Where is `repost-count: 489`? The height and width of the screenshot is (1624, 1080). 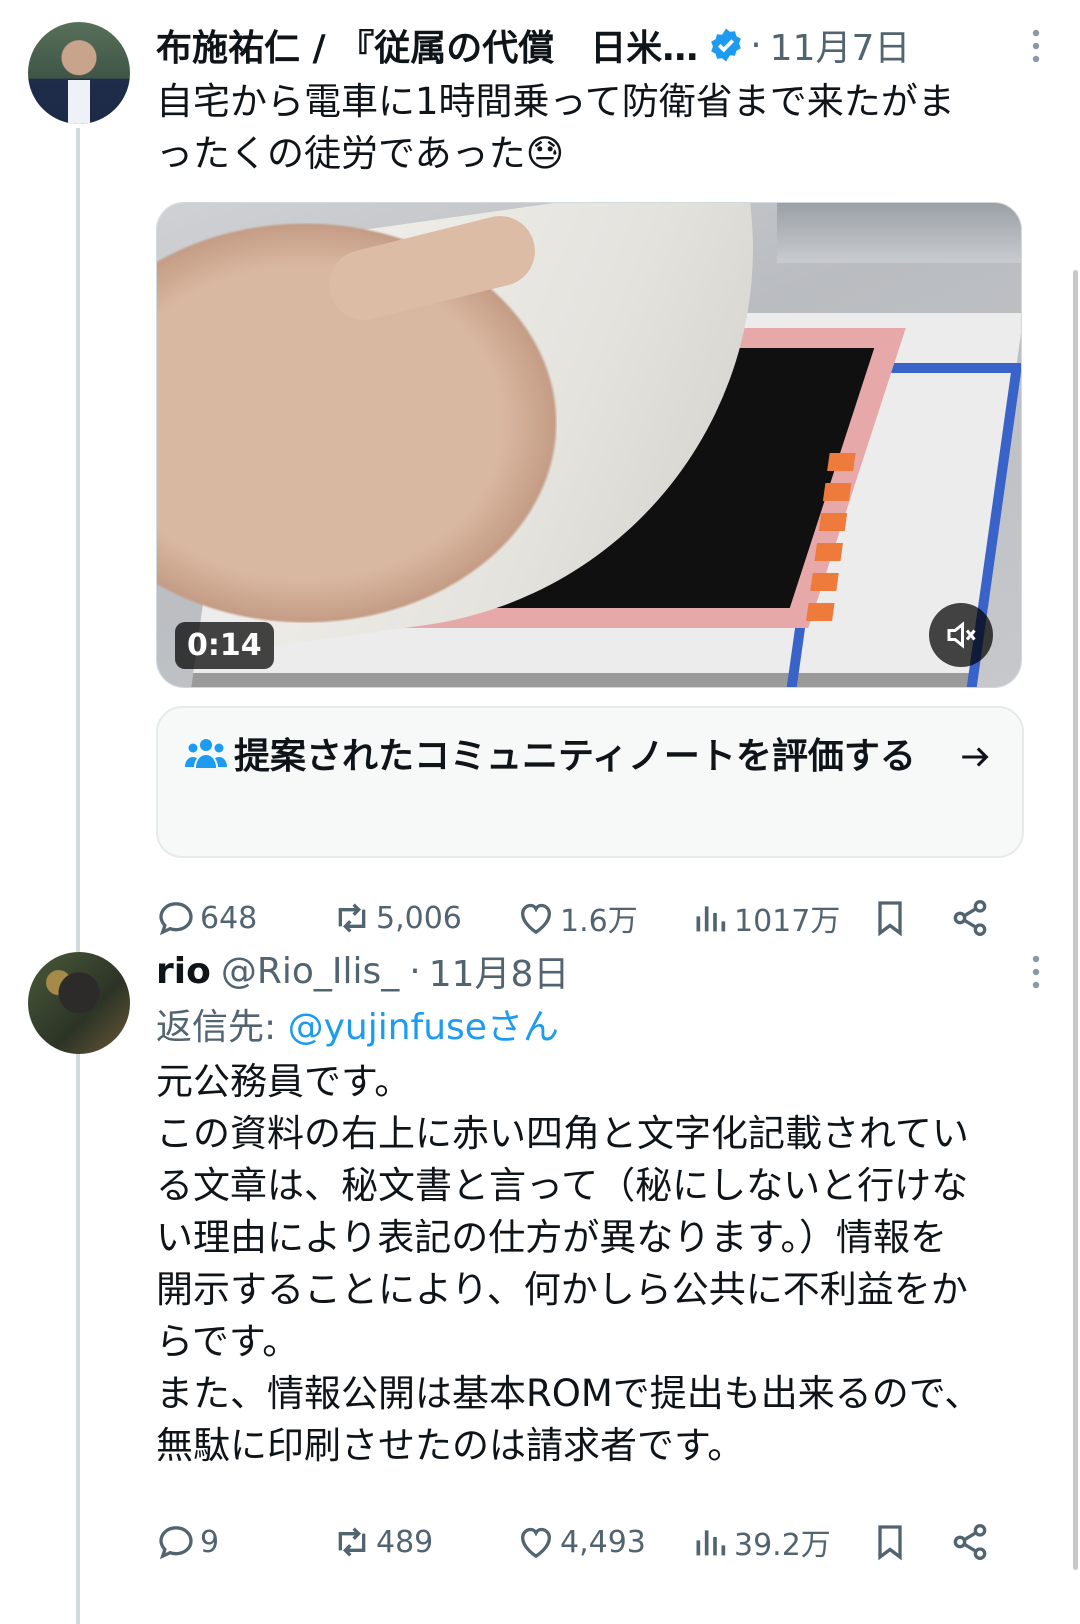 repost-count: 489 is located at coordinates (405, 1542).